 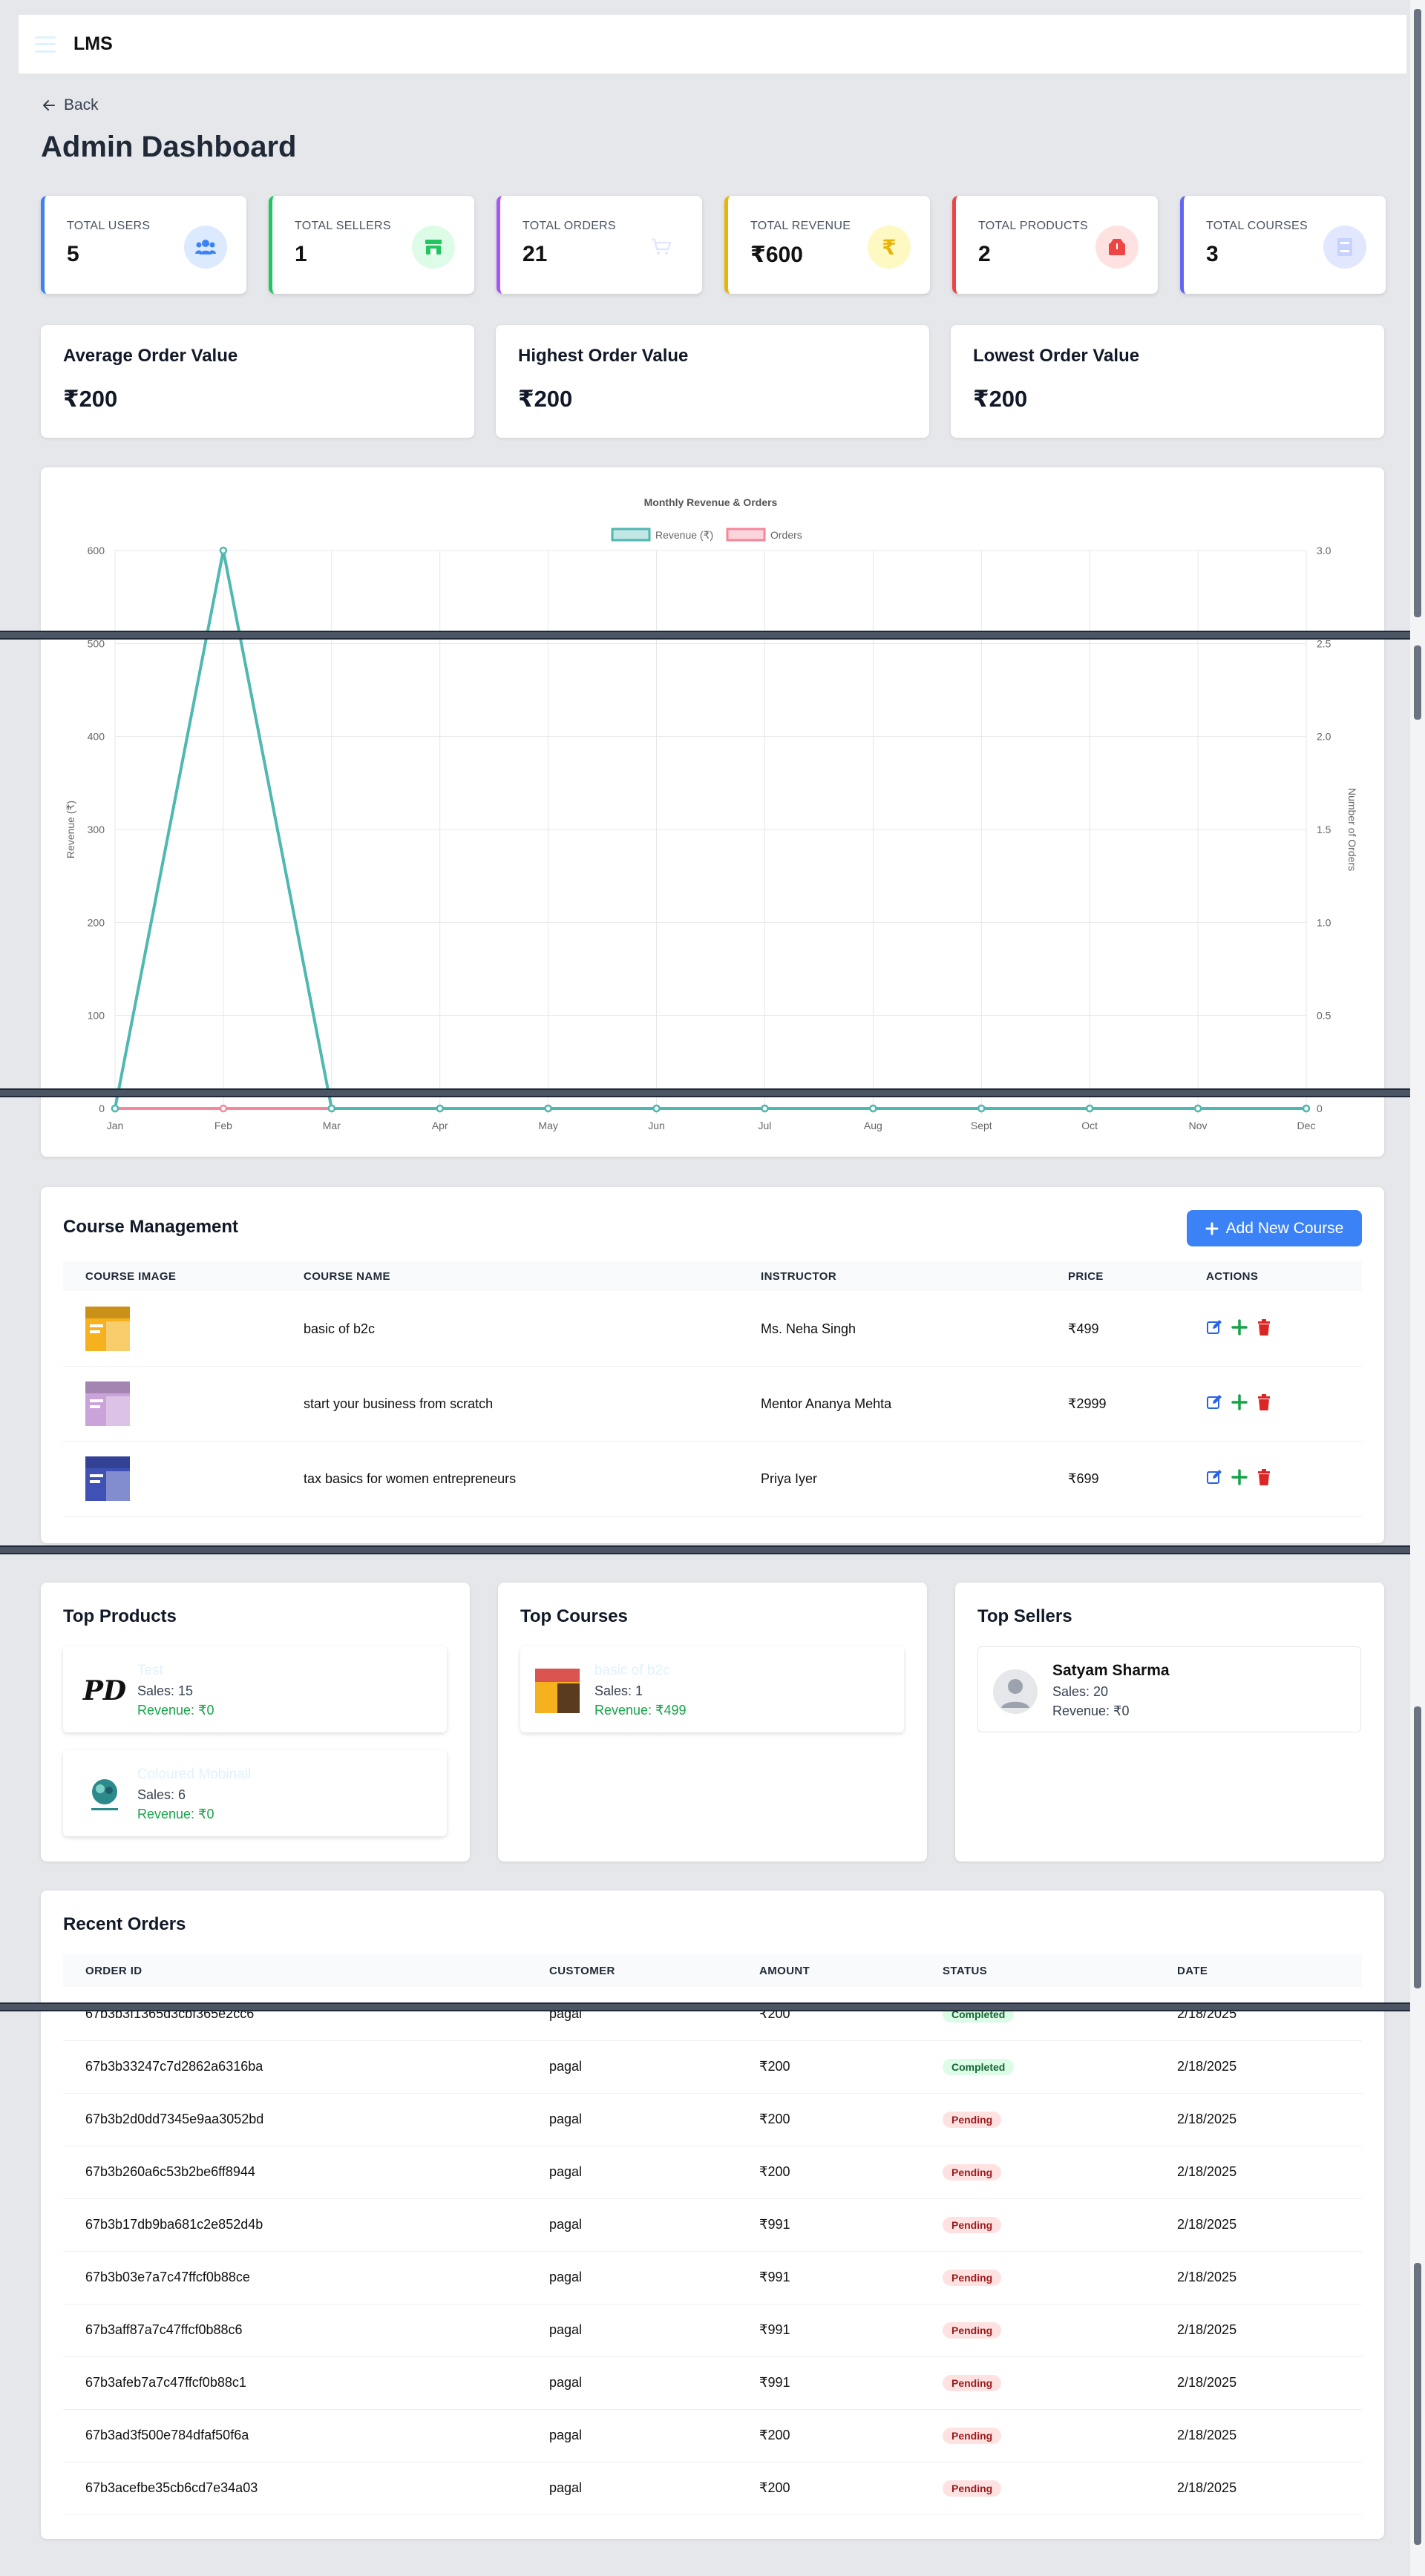 I want to click on top-course-item: basic of b2c Sales: 1 Revenue: ₹499, so click(x=712, y=1689).